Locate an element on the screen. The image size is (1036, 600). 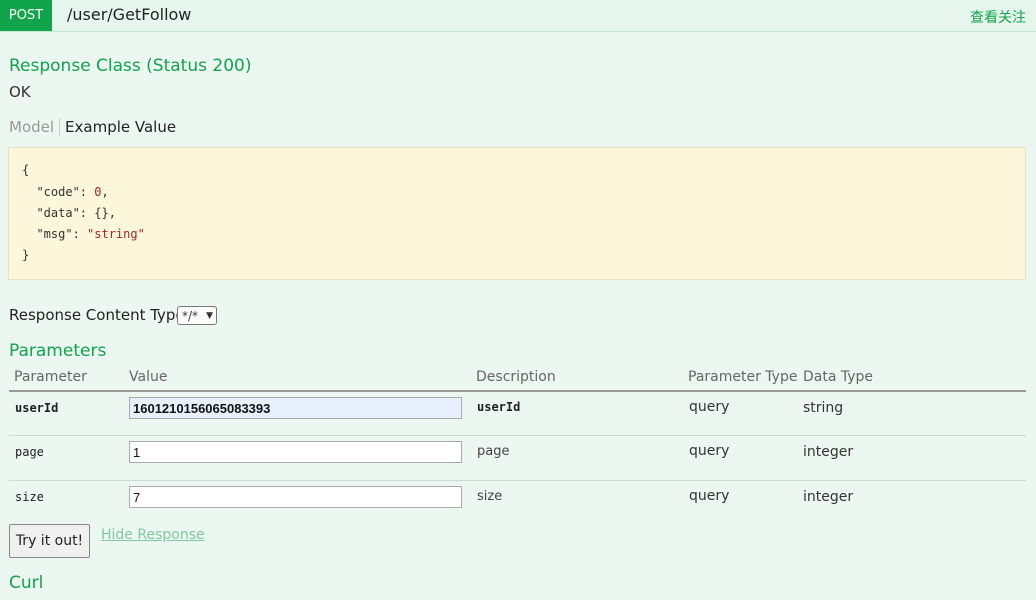
col-header-data-type: Data Type is located at coordinates (838, 377).